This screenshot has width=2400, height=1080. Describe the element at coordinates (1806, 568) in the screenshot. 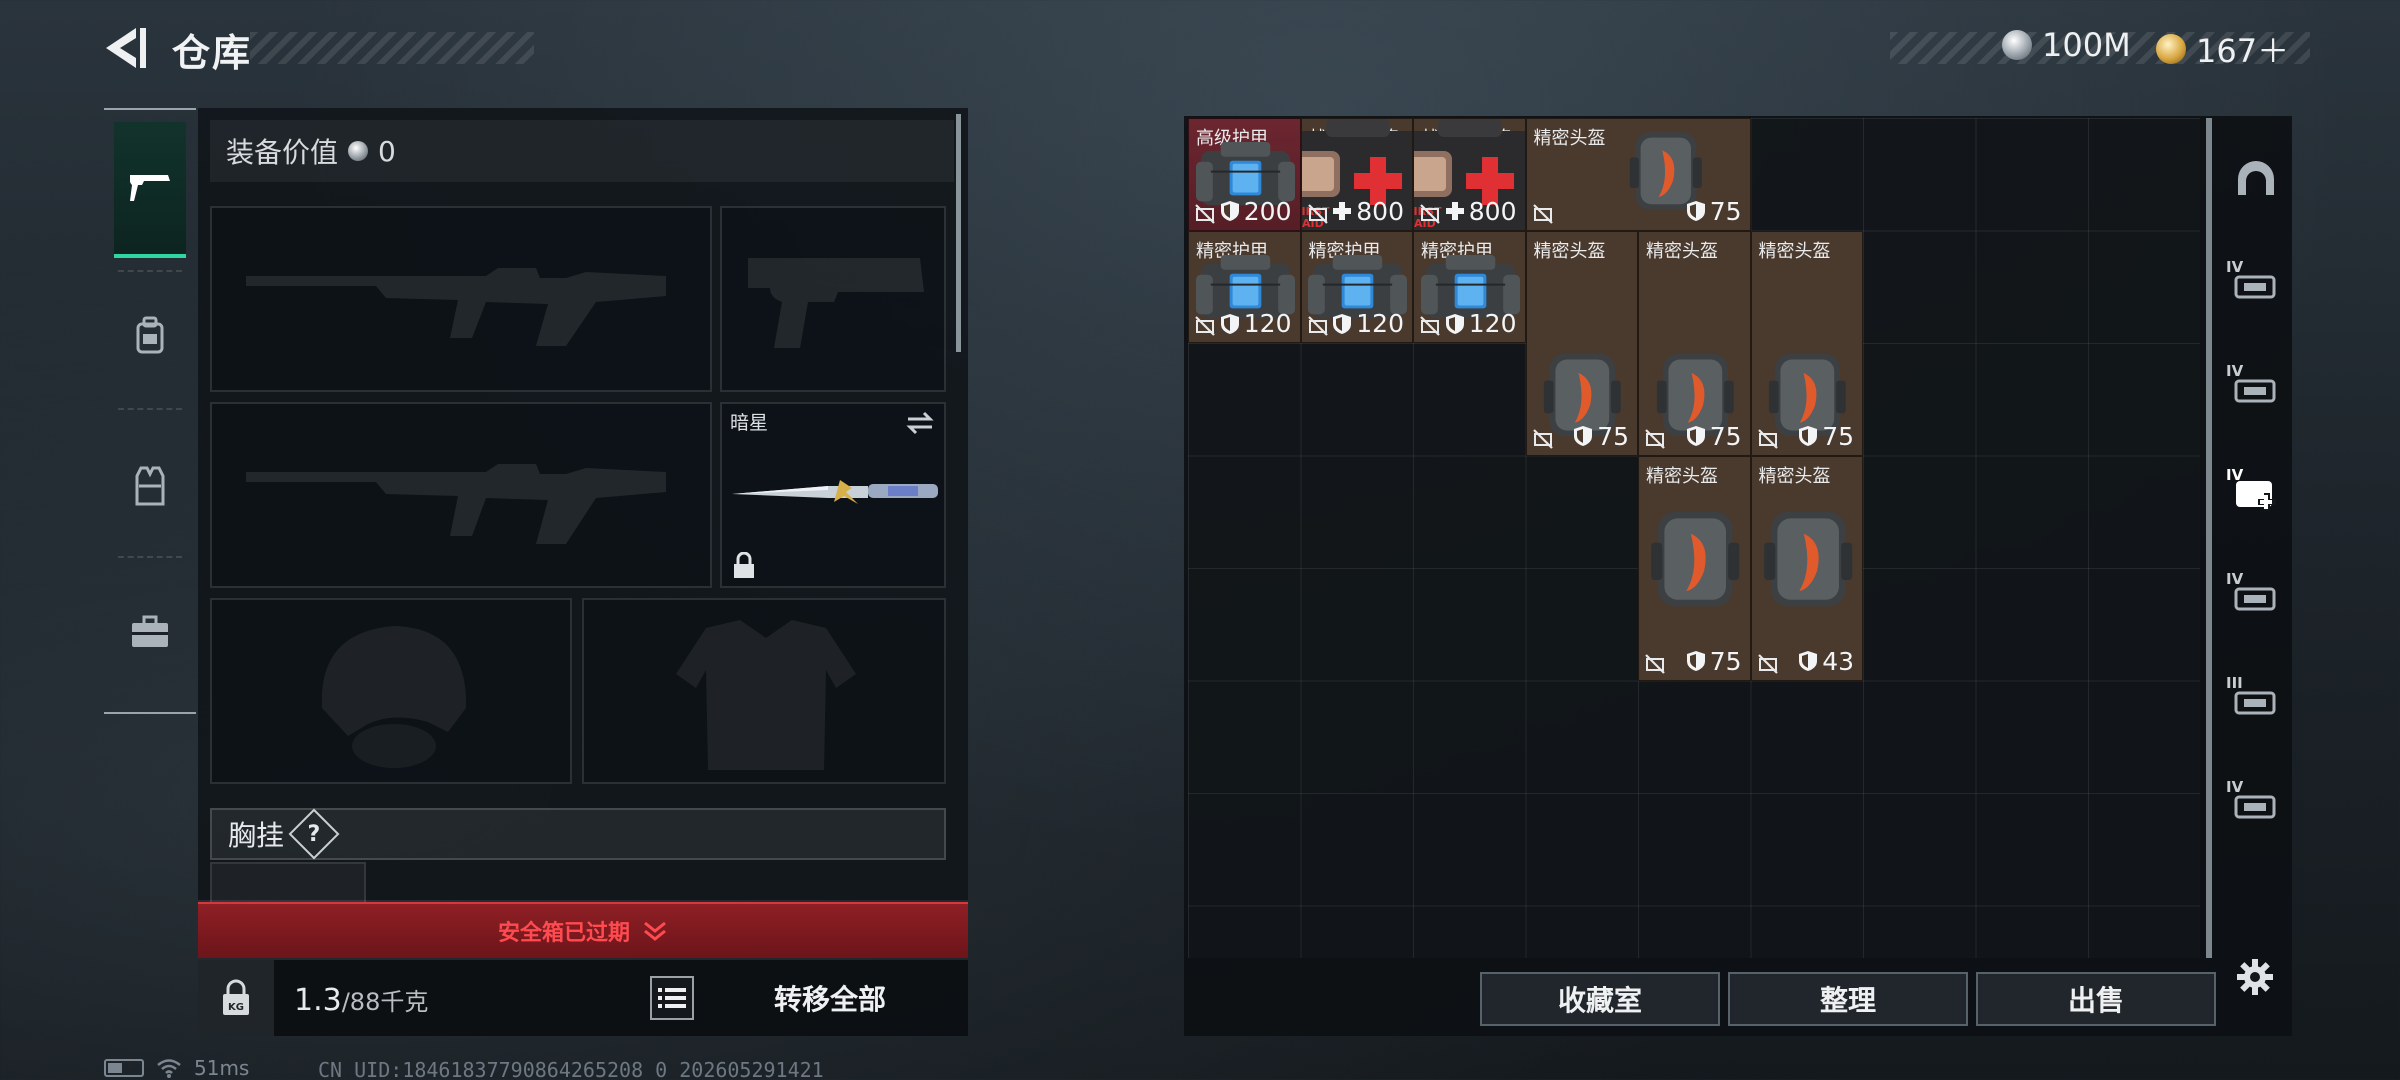

I see `stash-item-helmet-tall: 精密头盔 43` at that location.